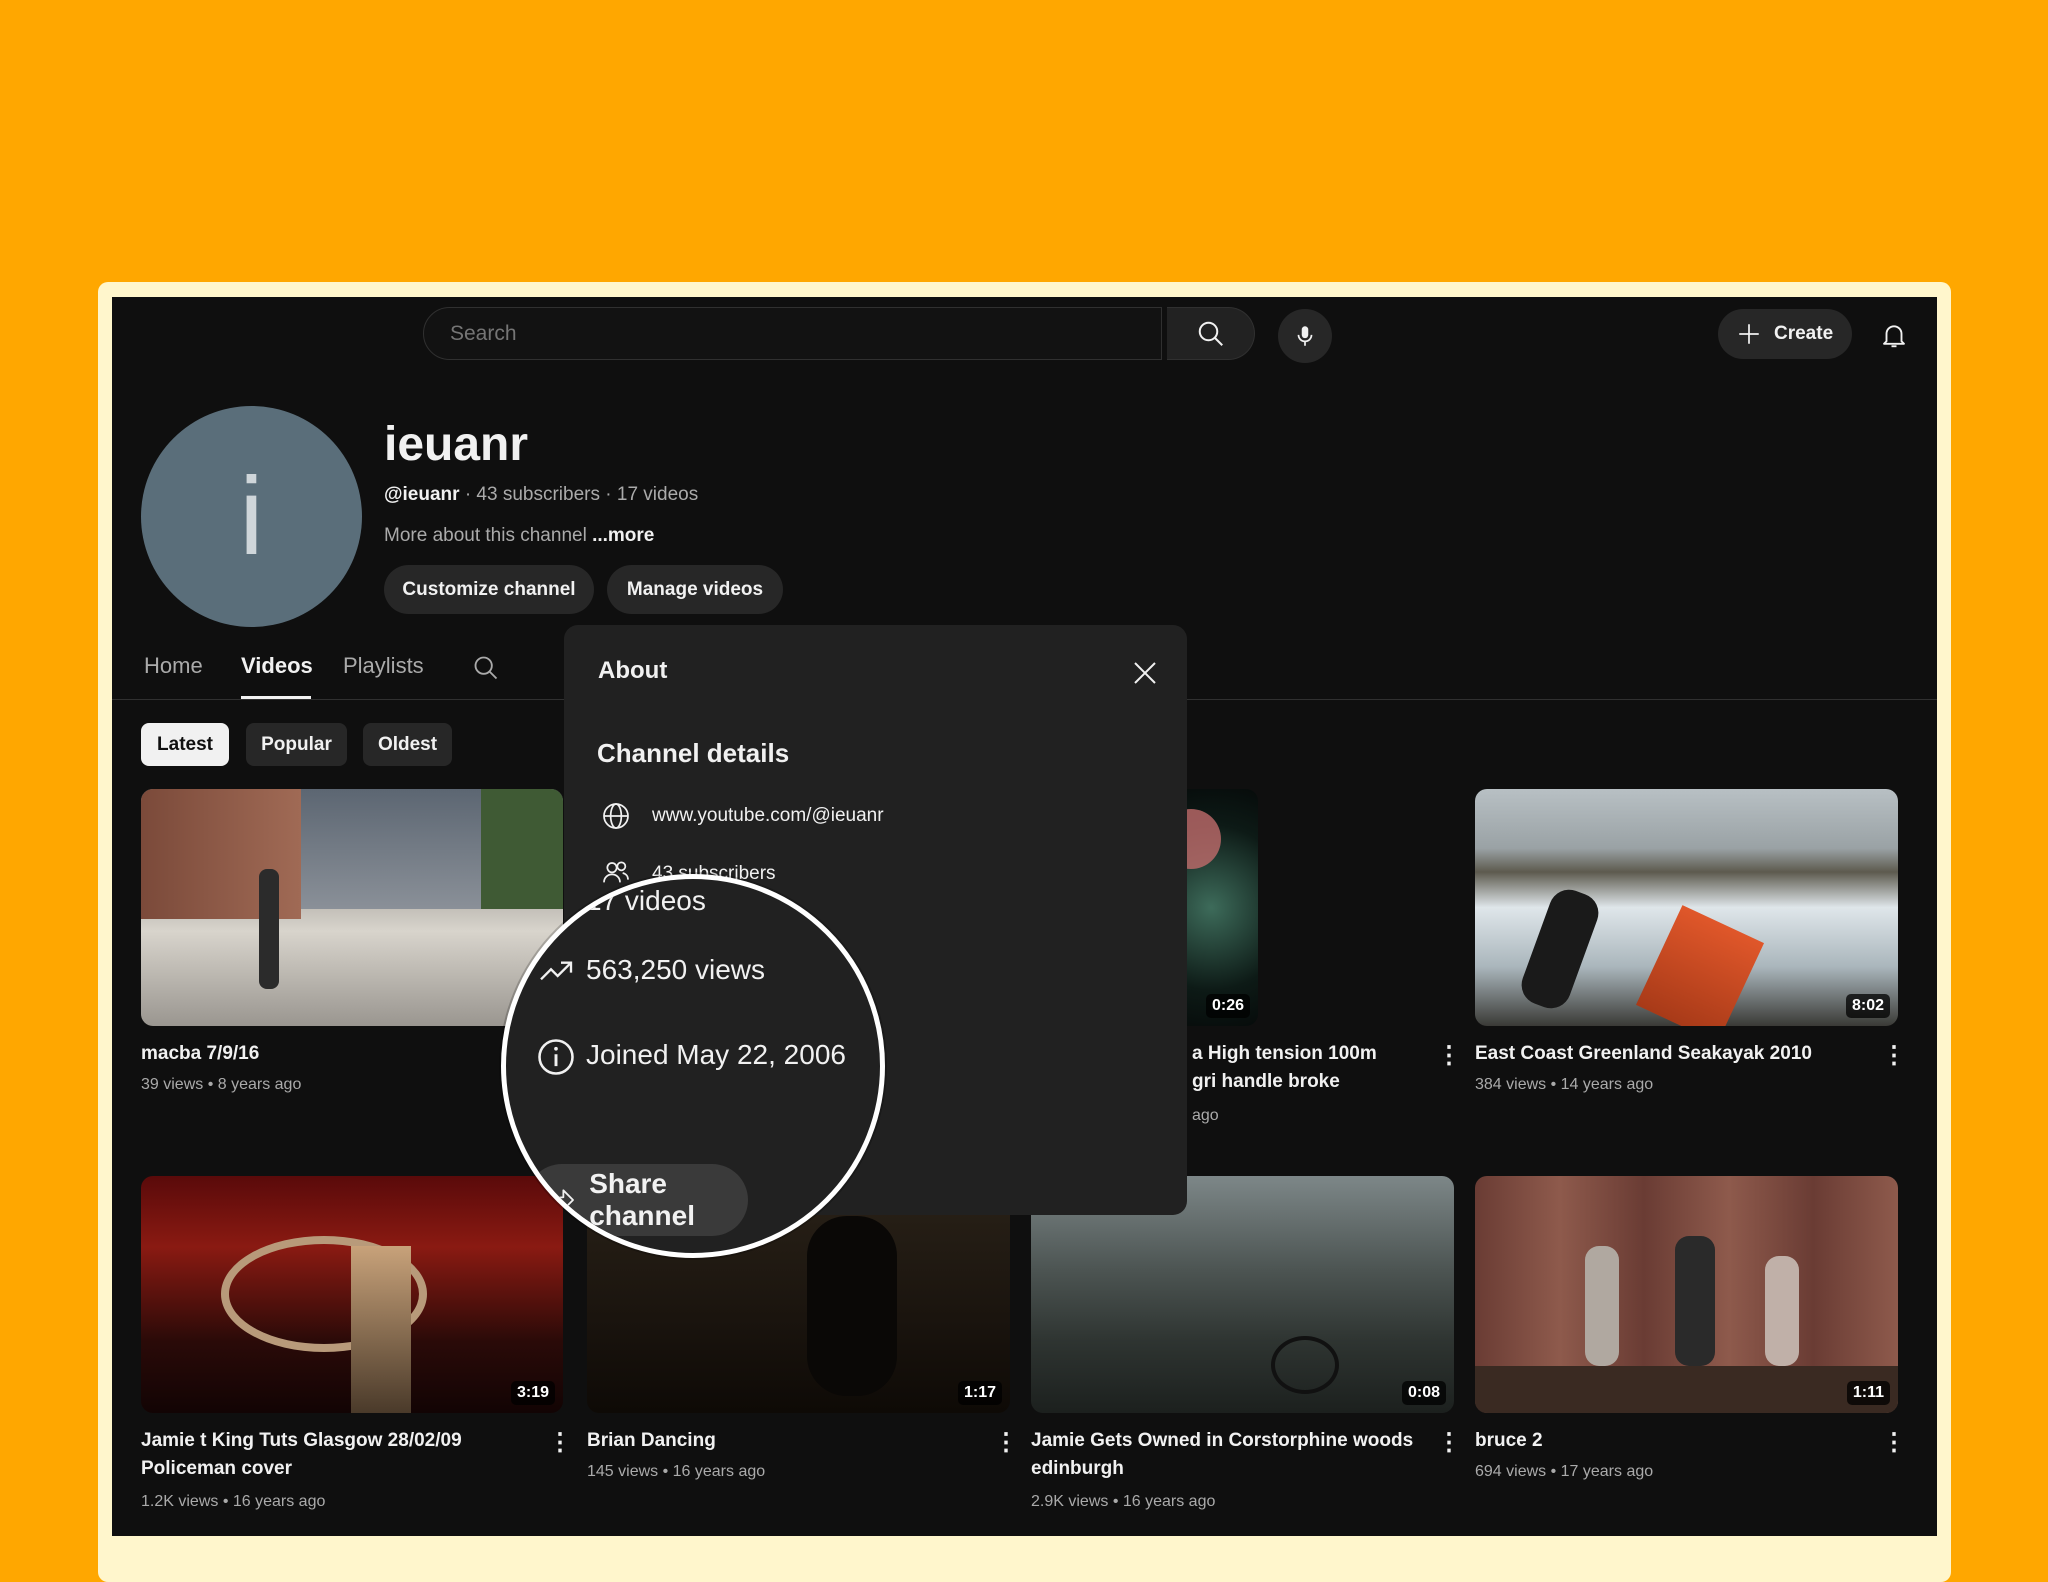  I want to click on bell-icon, so click(1894, 336).